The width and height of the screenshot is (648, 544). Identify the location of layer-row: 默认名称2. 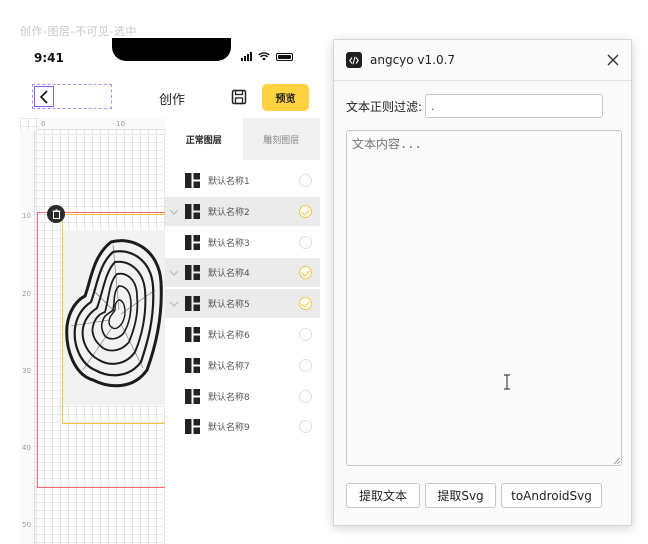
(242, 211).